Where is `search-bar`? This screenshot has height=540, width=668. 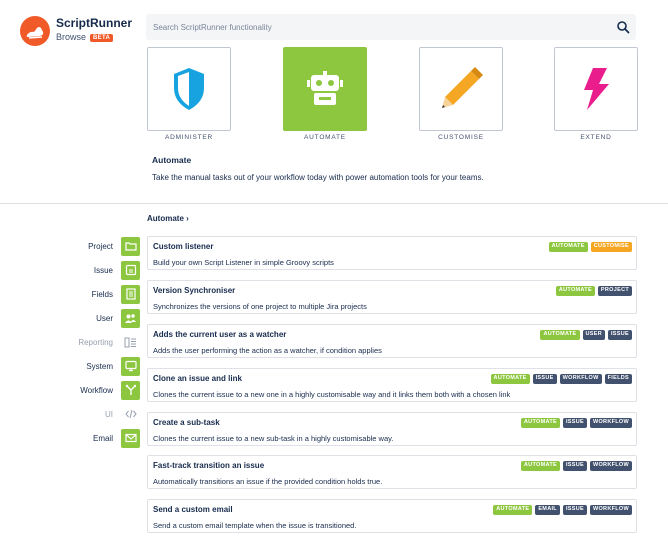
search-bar is located at coordinates (391, 27).